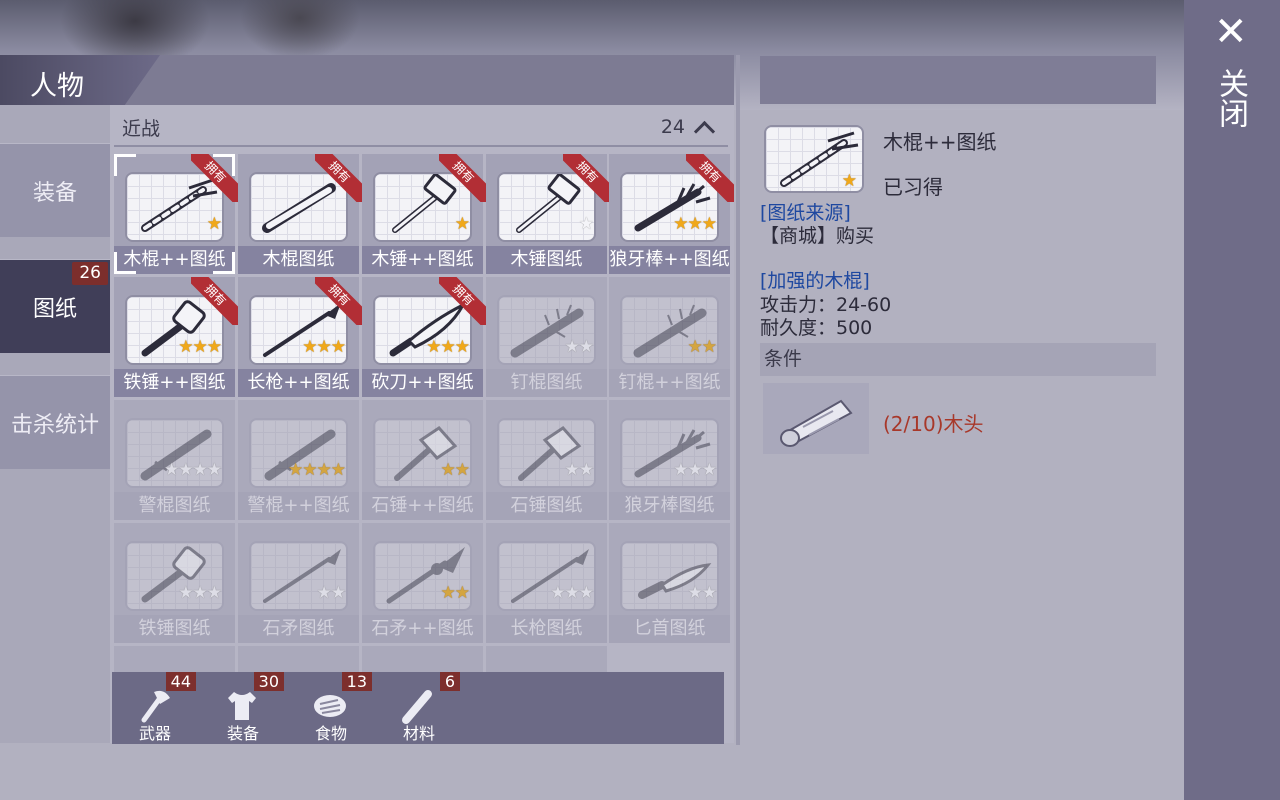  I want to click on chevron-up-icon, so click(704, 131).